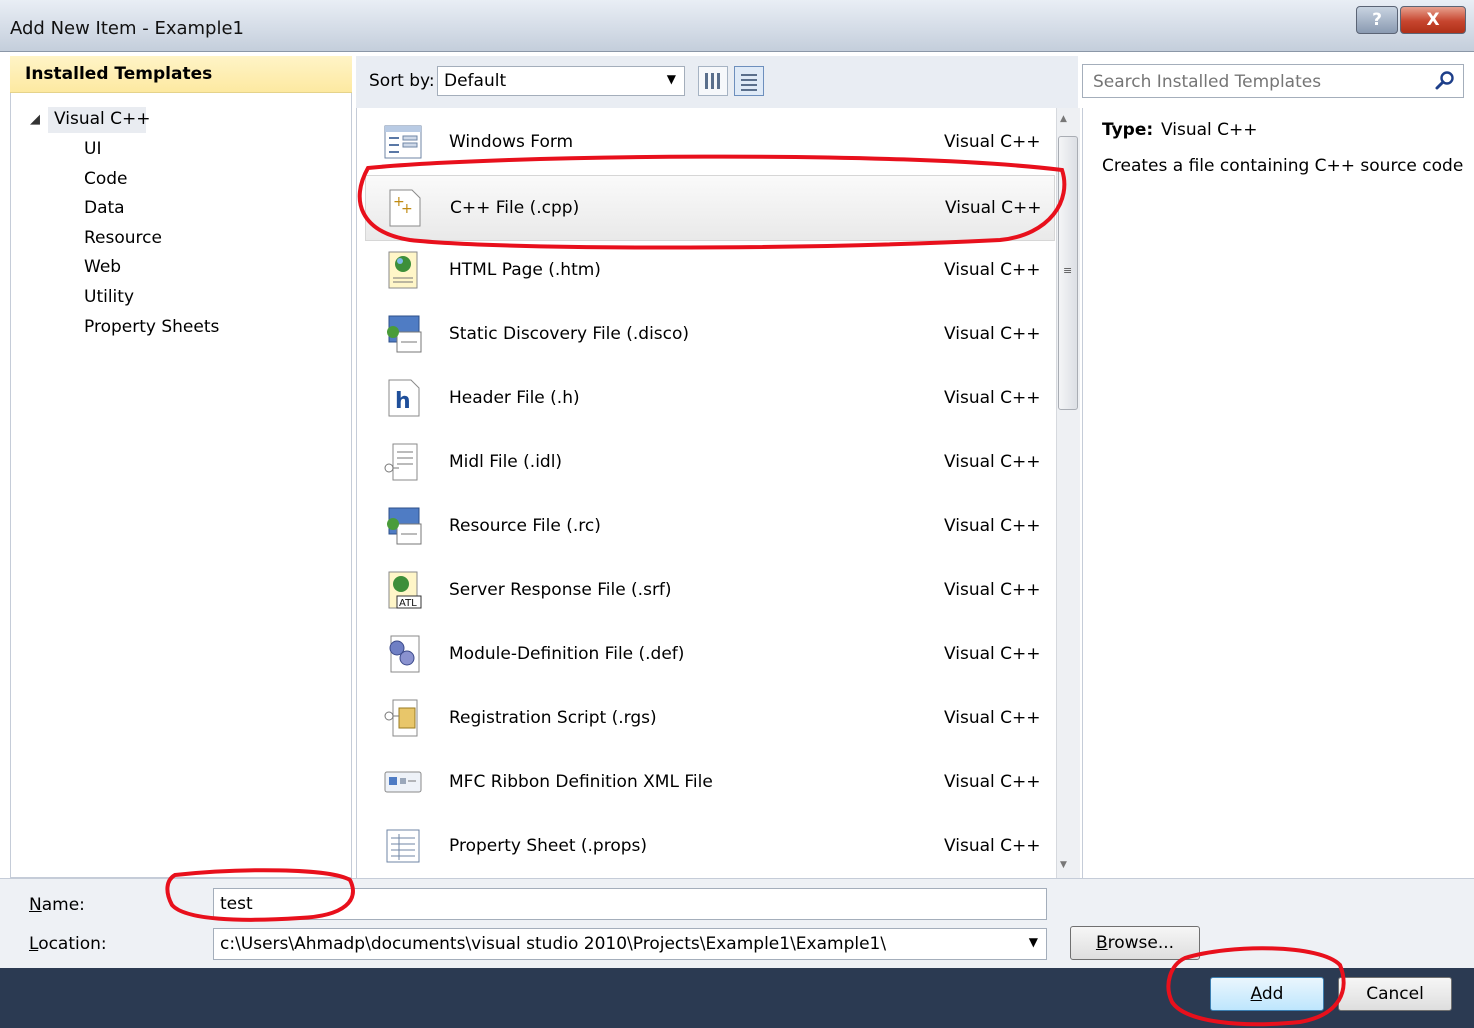  Describe the element at coordinates (1259, 82) in the screenshot. I see `search-input` at that location.